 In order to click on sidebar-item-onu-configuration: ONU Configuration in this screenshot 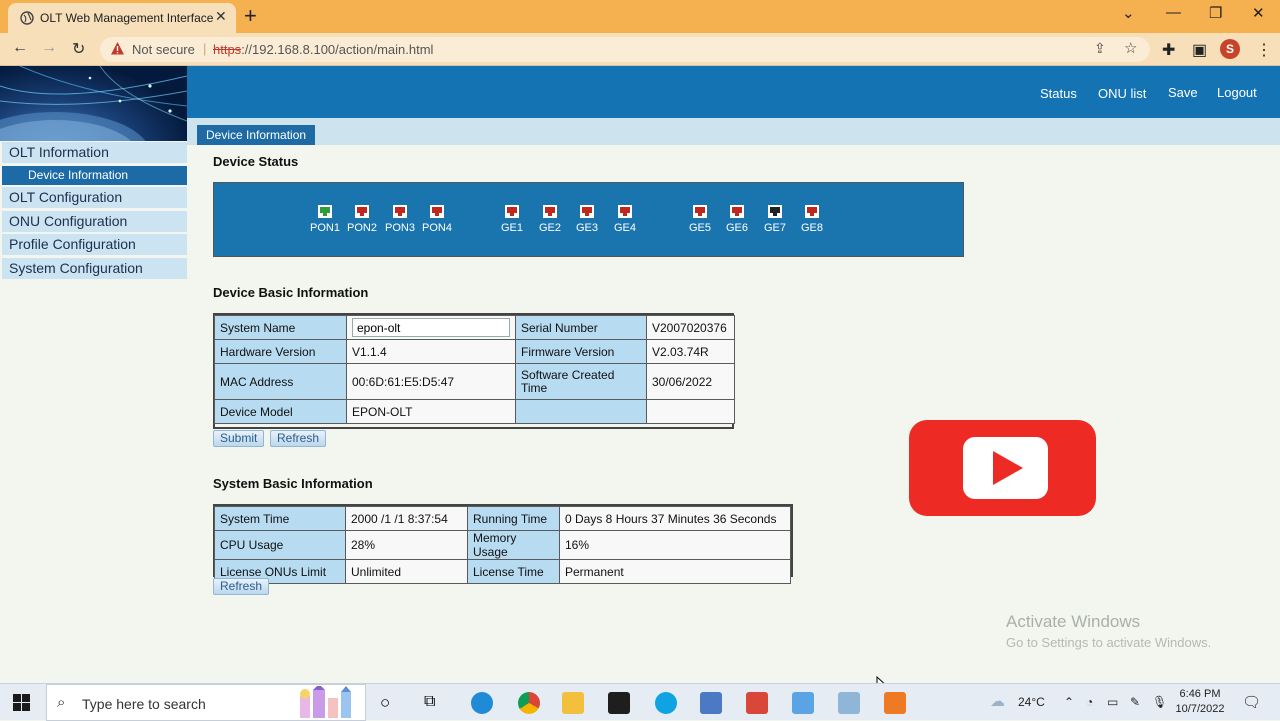, I will do `click(94, 221)`.